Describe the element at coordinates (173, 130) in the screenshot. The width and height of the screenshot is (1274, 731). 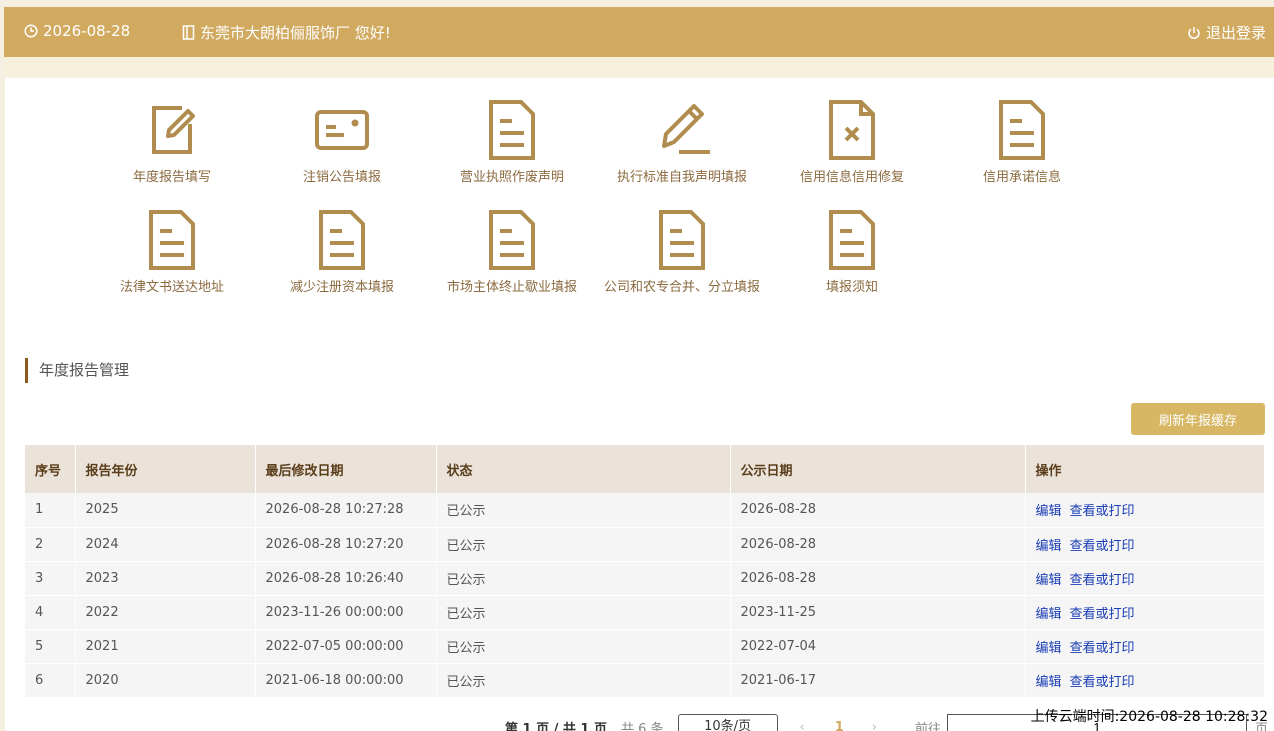
I see `edit-icon` at that location.